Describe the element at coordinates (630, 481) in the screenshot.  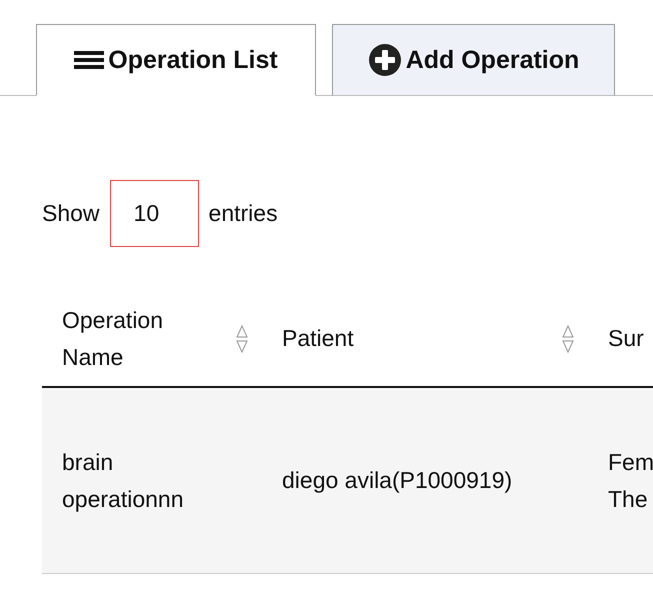
I see `table-cell-text: Fem The` at that location.